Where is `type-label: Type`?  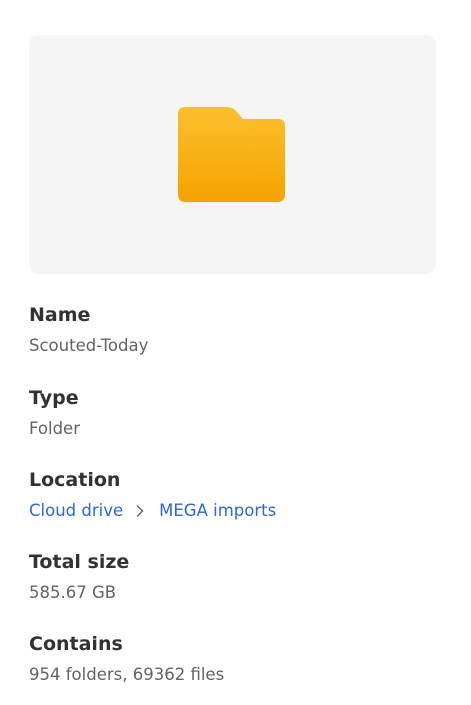
type-label: Type is located at coordinates (54, 398).